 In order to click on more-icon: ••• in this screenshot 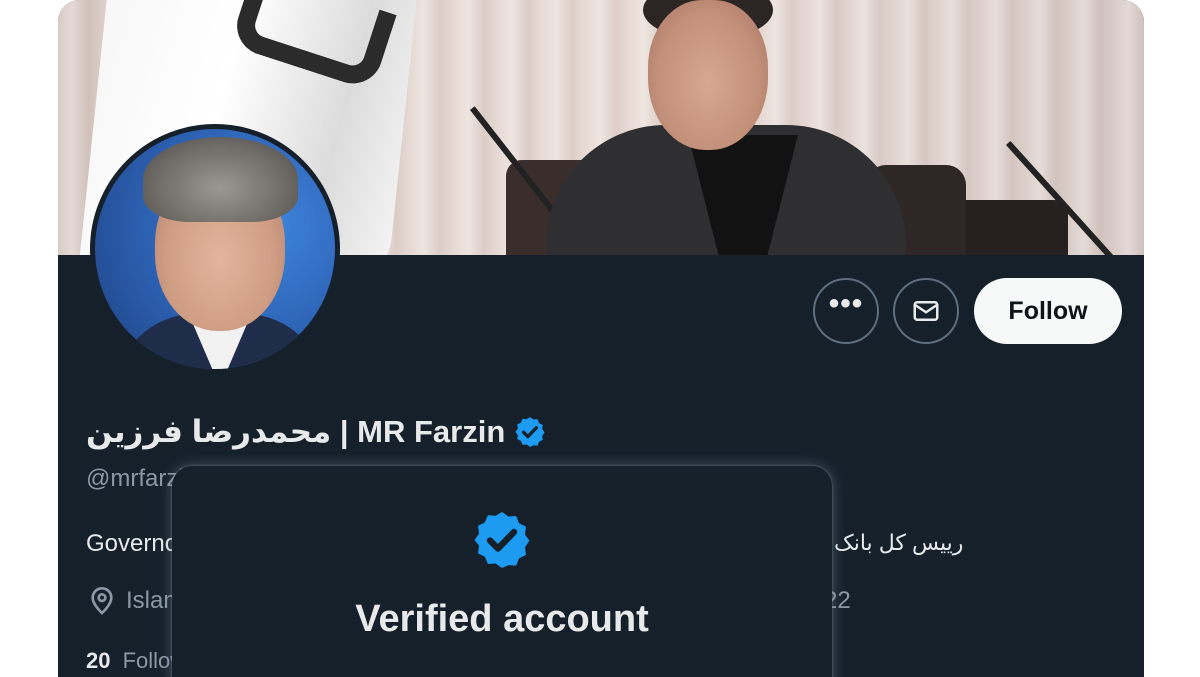, I will do `click(846, 303)`.